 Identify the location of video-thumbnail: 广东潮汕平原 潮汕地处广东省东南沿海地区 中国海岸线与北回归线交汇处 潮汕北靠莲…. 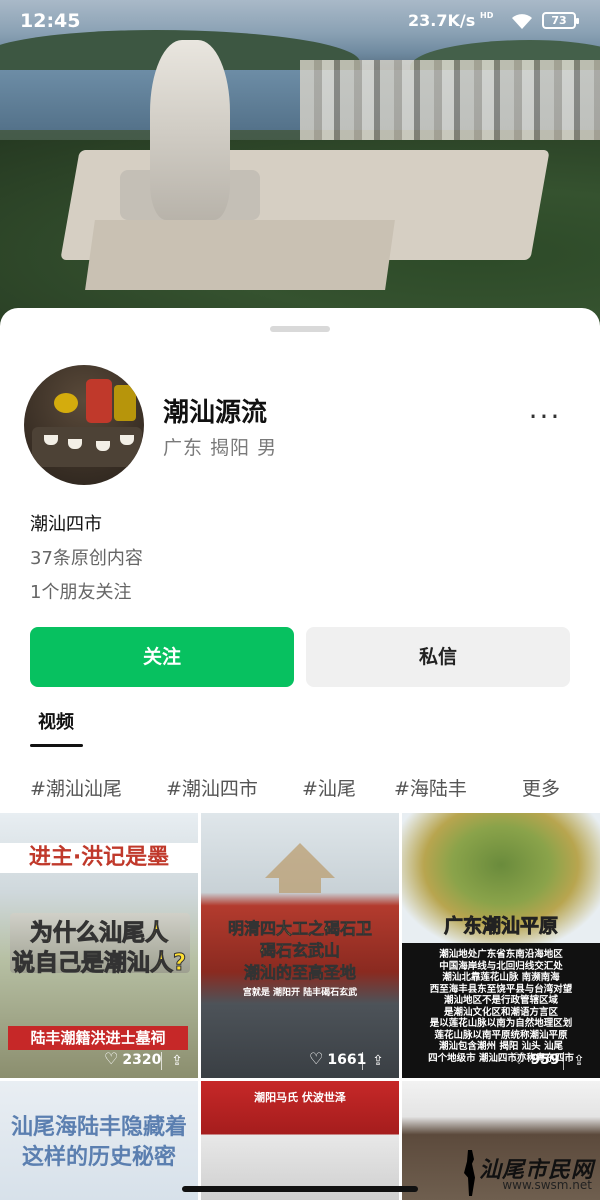
(501, 945).